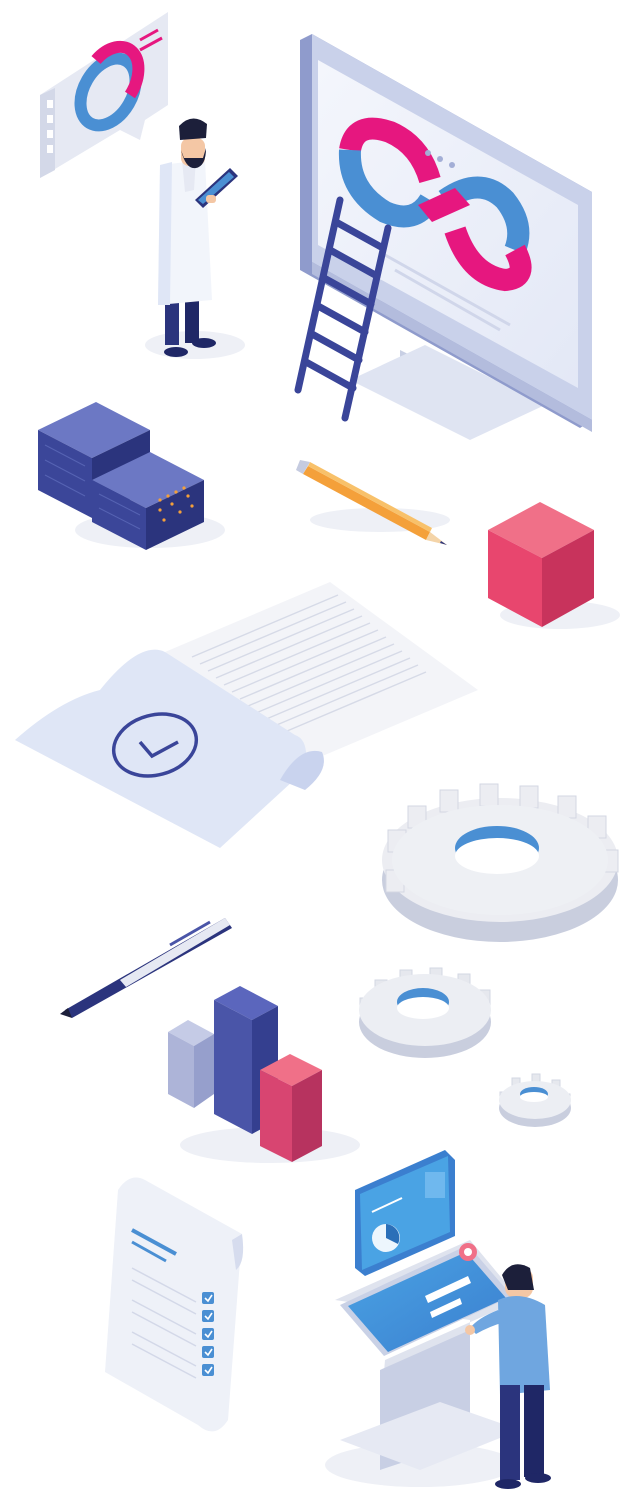 The width and height of the screenshot is (625, 1501). What do you see at coordinates (425, 1012) in the screenshot?
I see `medium-gear-icon` at bounding box center [425, 1012].